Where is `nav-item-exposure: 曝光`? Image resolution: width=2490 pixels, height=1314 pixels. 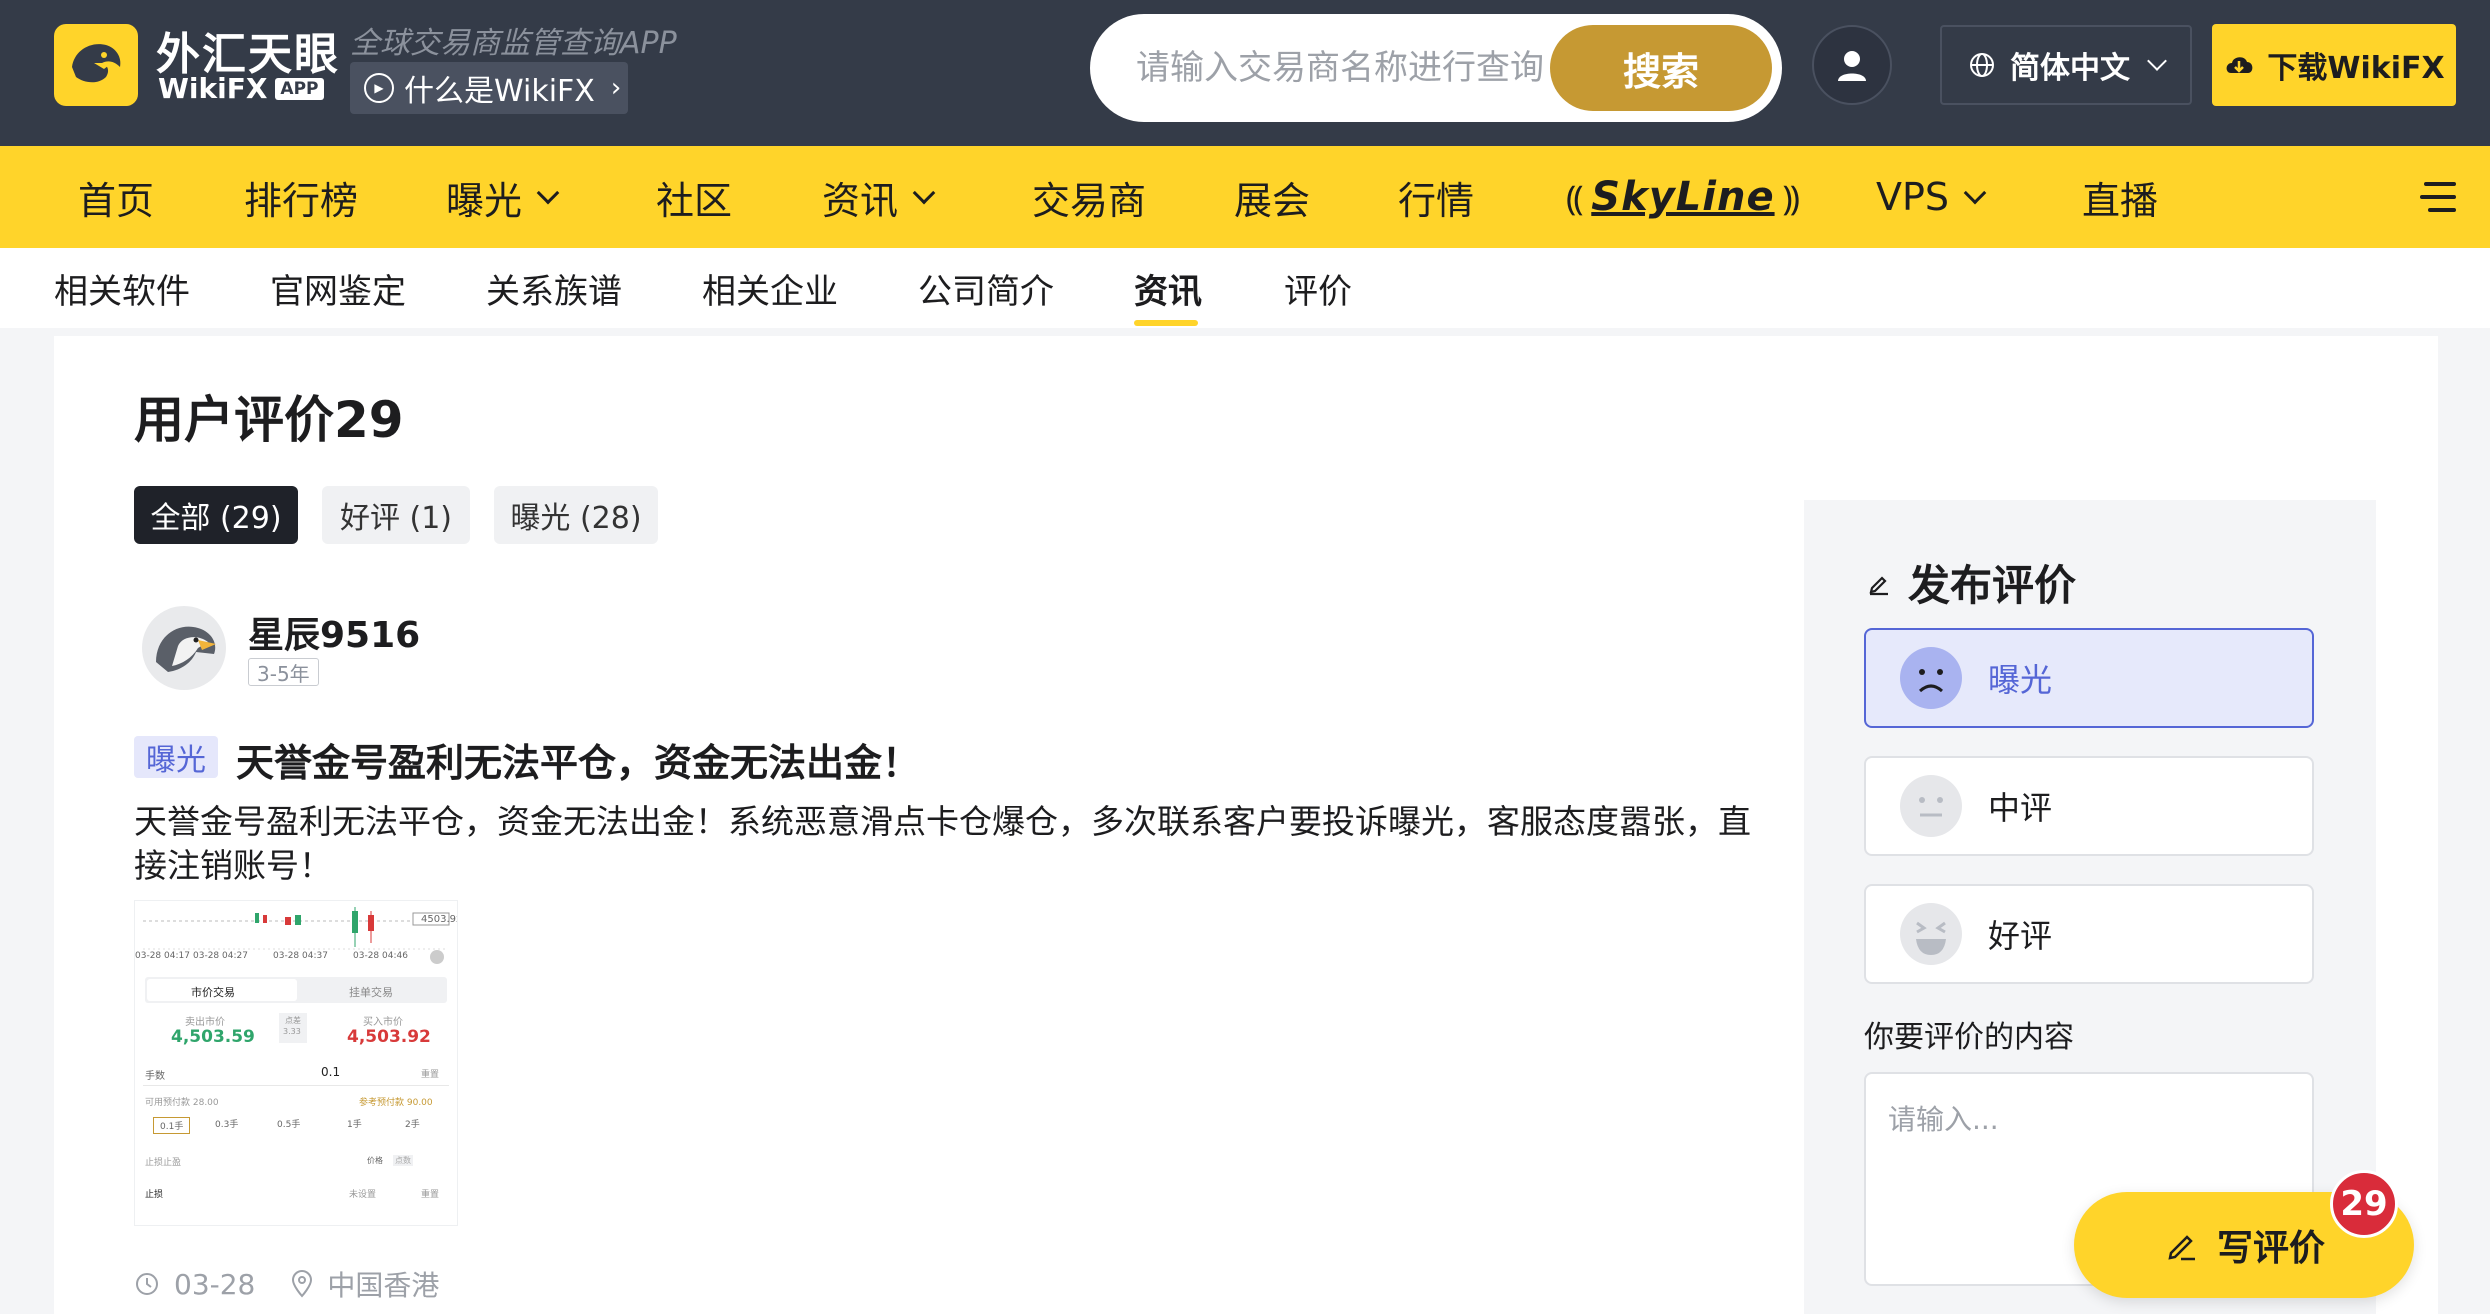 nav-item-exposure: 曝光 is located at coordinates (503, 197).